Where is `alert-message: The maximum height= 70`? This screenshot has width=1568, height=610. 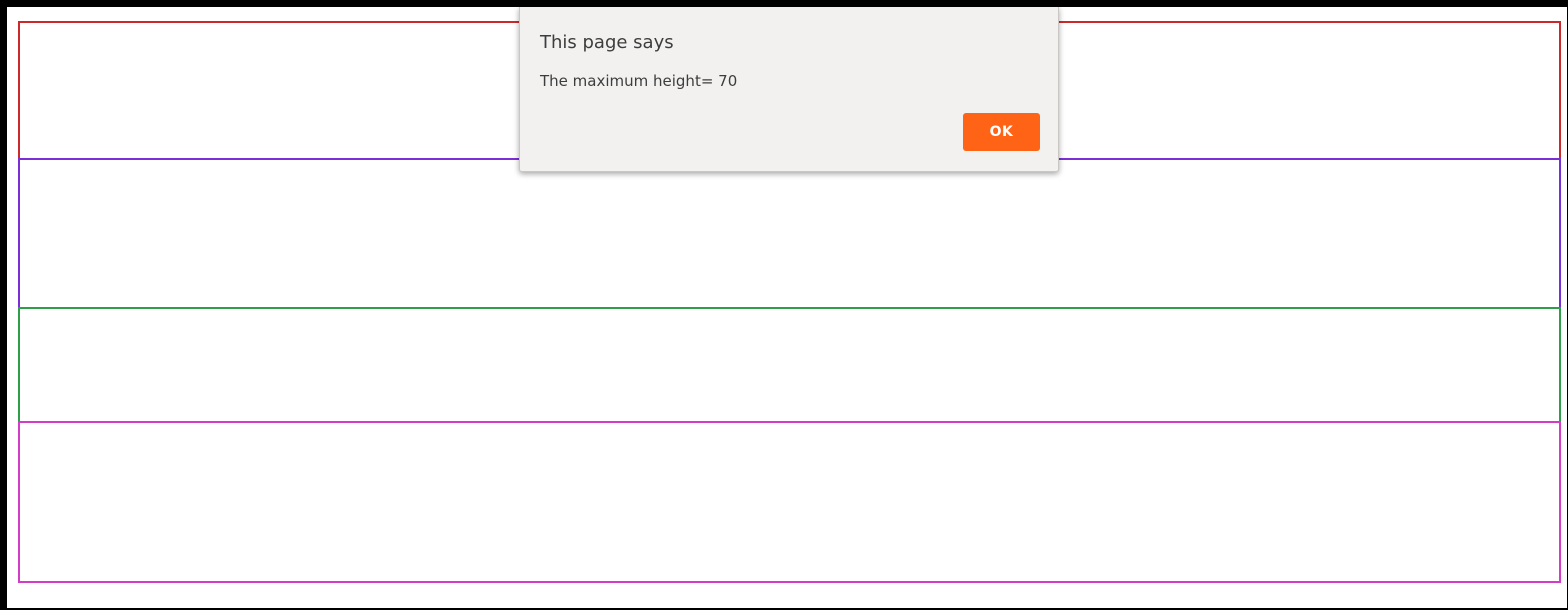 alert-message: The maximum height= 70 is located at coordinates (639, 81).